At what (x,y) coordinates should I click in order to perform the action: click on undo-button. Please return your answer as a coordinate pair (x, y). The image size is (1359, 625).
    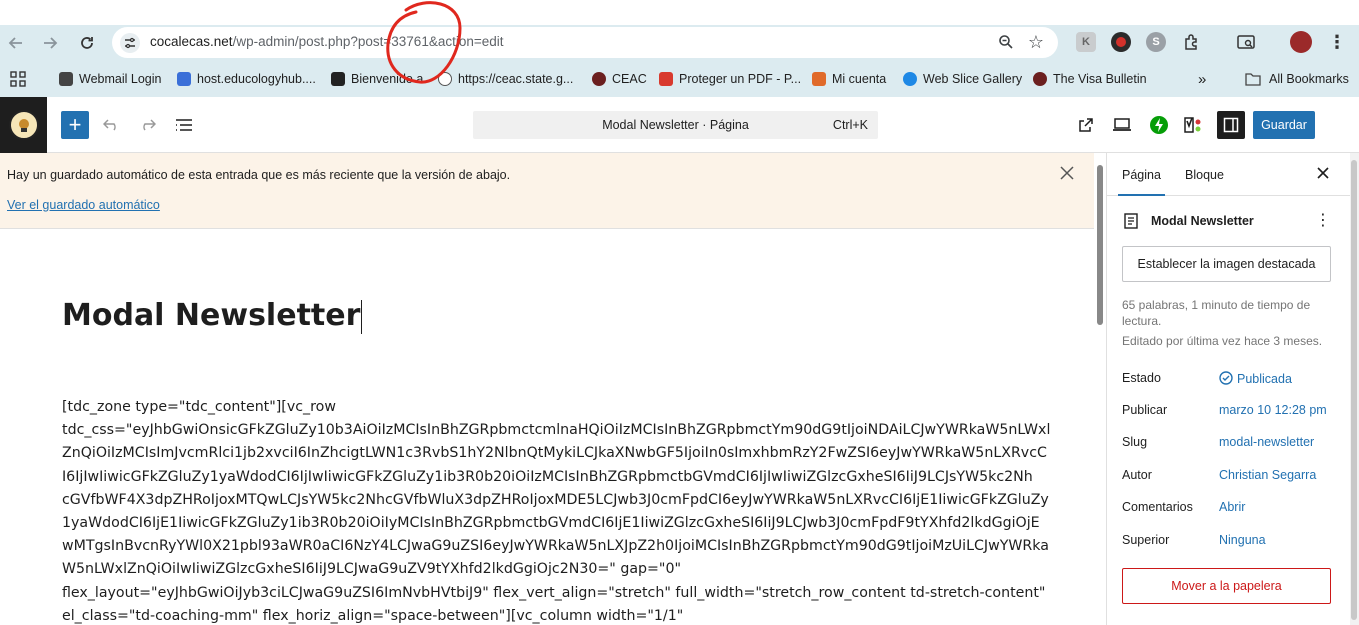
    Looking at the image, I should click on (112, 125).